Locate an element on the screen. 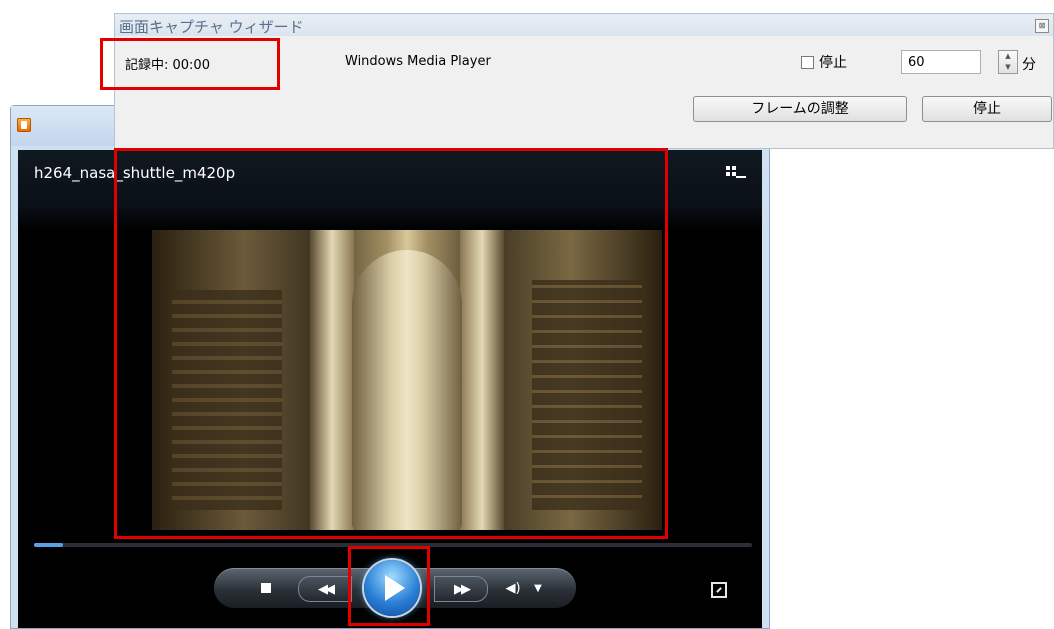 The height and width of the screenshot is (629, 1054). capture-target-app: Windows Media Player is located at coordinates (418, 61).